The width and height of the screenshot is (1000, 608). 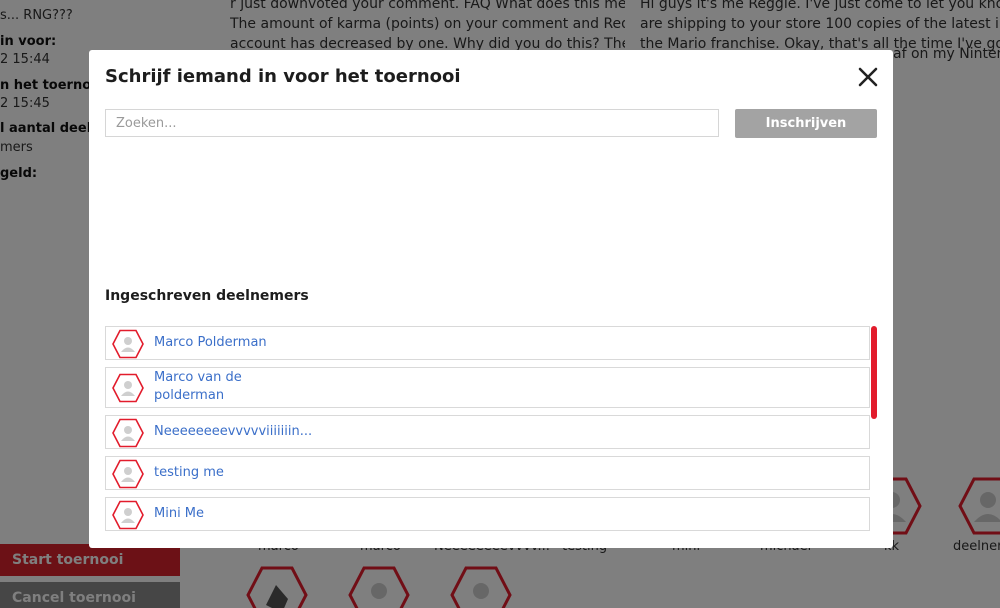 What do you see at coordinates (806, 123) in the screenshot?
I see `enroll-button: Inschrijven` at bounding box center [806, 123].